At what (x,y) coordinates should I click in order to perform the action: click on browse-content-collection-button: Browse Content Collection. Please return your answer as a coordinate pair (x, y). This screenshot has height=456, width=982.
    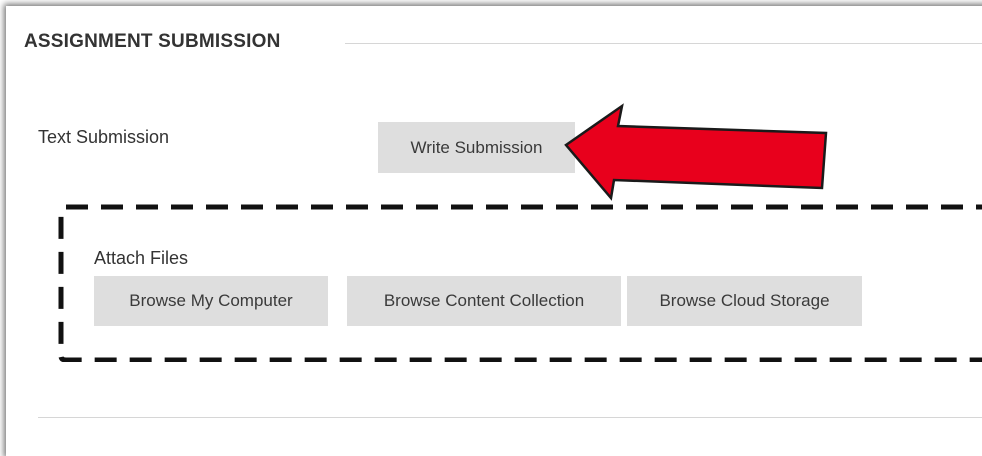
    Looking at the image, I should click on (484, 301).